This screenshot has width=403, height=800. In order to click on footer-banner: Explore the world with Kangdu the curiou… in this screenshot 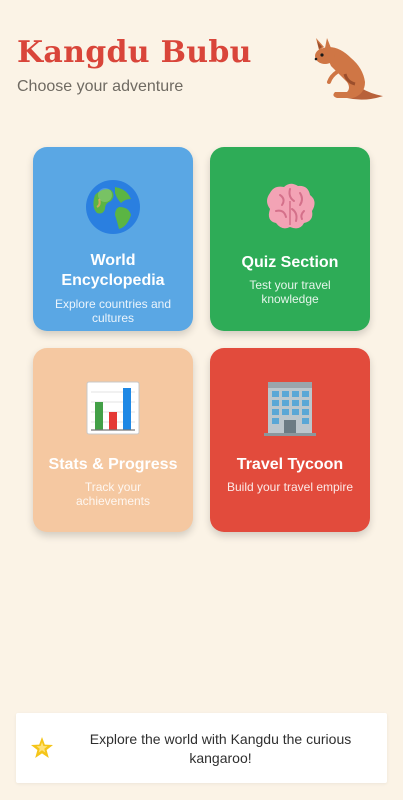, I will do `click(201, 748)`.